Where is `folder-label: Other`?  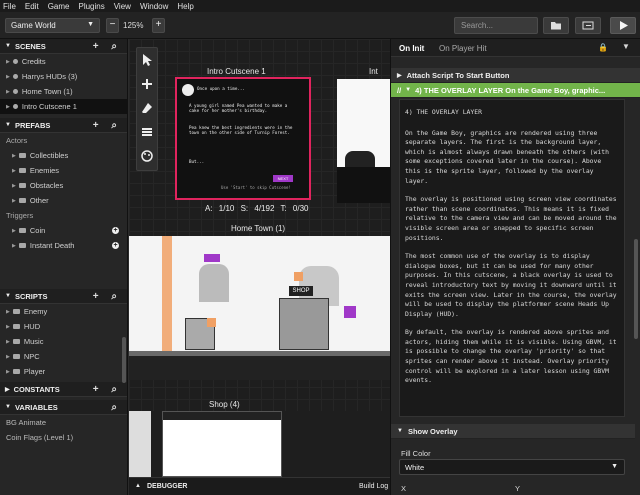
folder-label: Other is located at coordinates (39, 200).